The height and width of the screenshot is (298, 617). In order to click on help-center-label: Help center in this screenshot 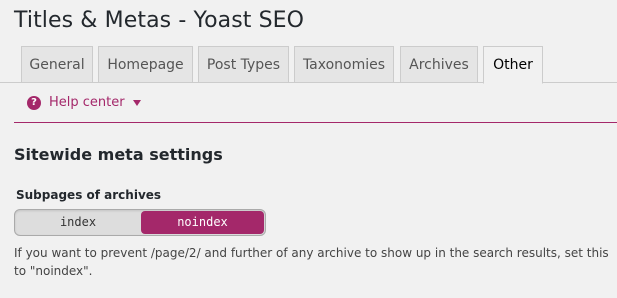, I will do `click(87, 102)`.